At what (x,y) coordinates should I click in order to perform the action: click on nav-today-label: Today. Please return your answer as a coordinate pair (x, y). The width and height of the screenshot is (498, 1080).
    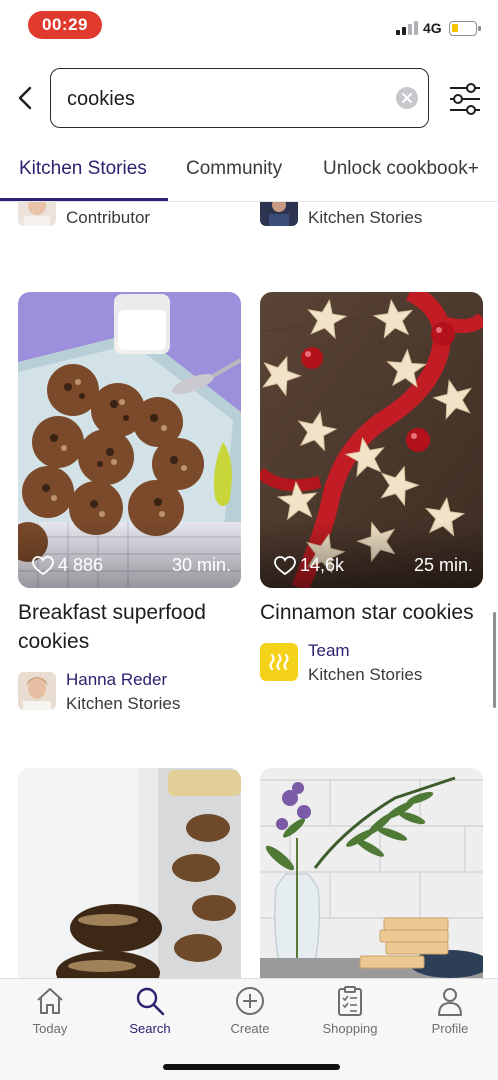
    Looking at the image, I should click on (50, 1028).